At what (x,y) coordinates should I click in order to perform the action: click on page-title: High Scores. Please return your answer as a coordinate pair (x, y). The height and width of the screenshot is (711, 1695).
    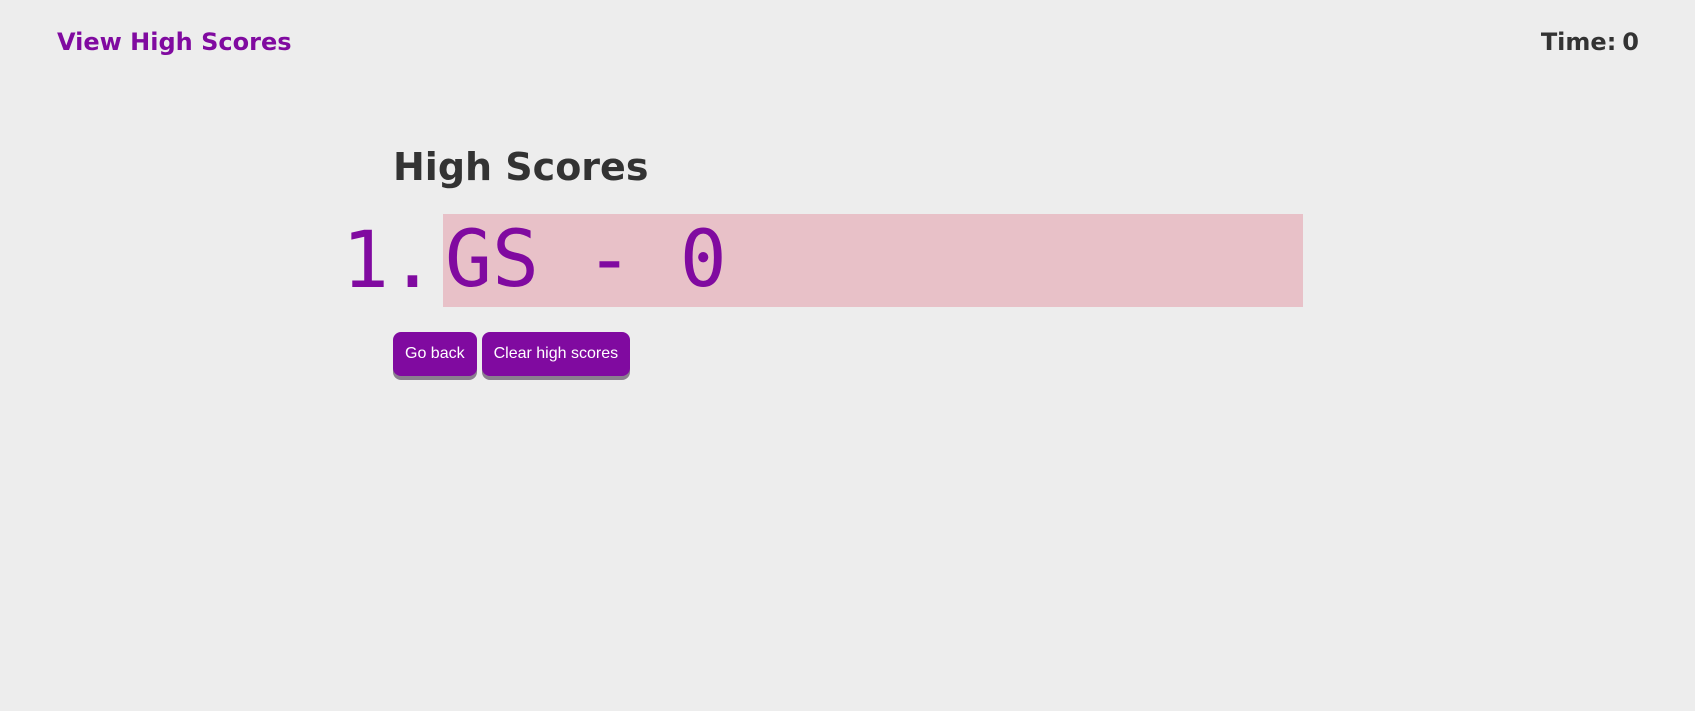
    Looking at the image, I should click on (521, 167).